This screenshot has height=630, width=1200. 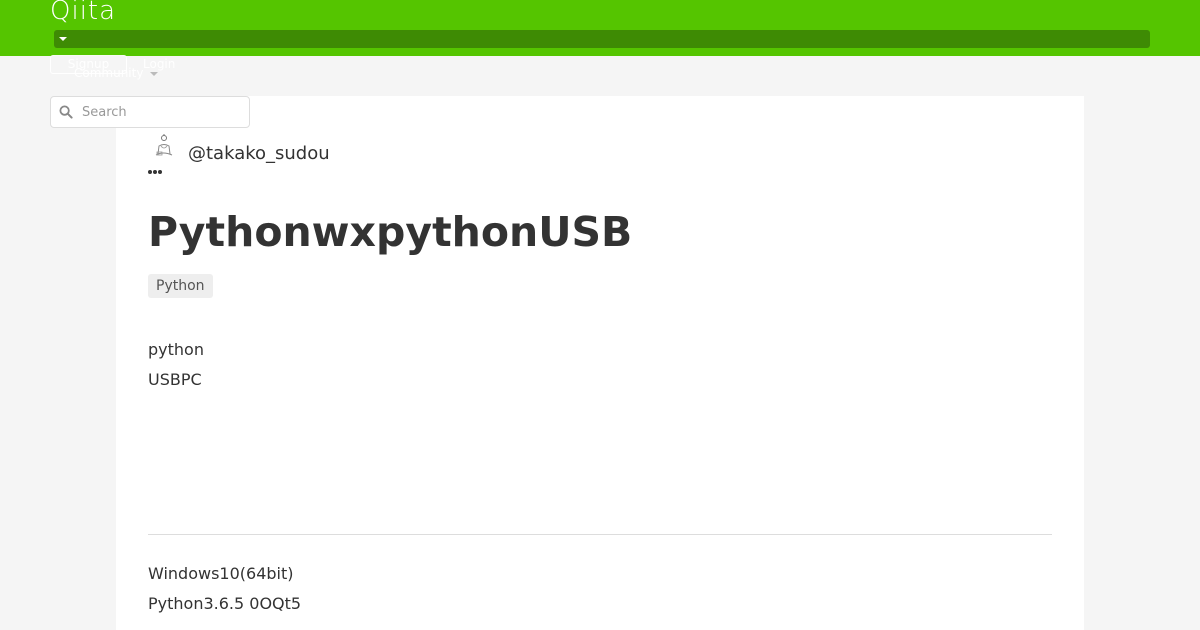 What do you see at coordinates (163, 147) in the screenshot?
I see `avatar` at bounding box center [163, 147].